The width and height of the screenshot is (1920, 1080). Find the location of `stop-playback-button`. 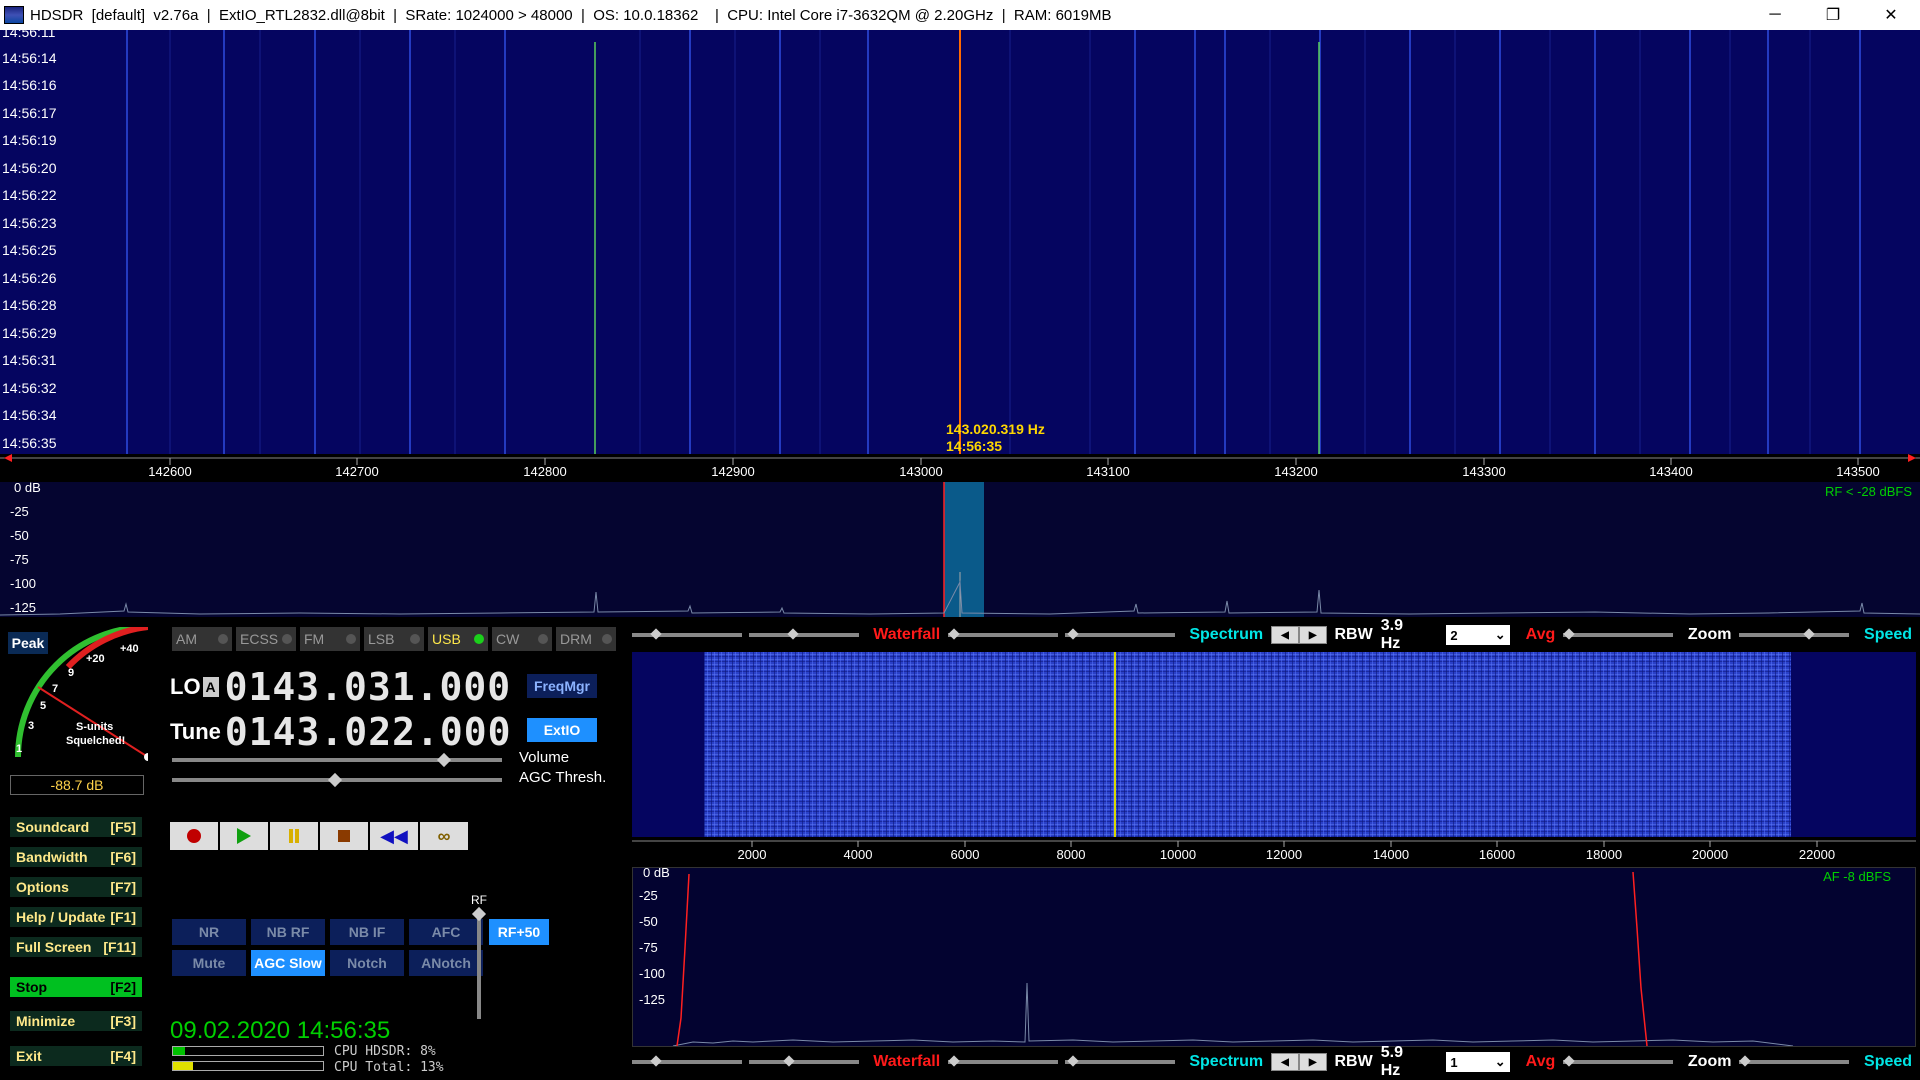

stop-playback-button is located at coordinates (344, 836).